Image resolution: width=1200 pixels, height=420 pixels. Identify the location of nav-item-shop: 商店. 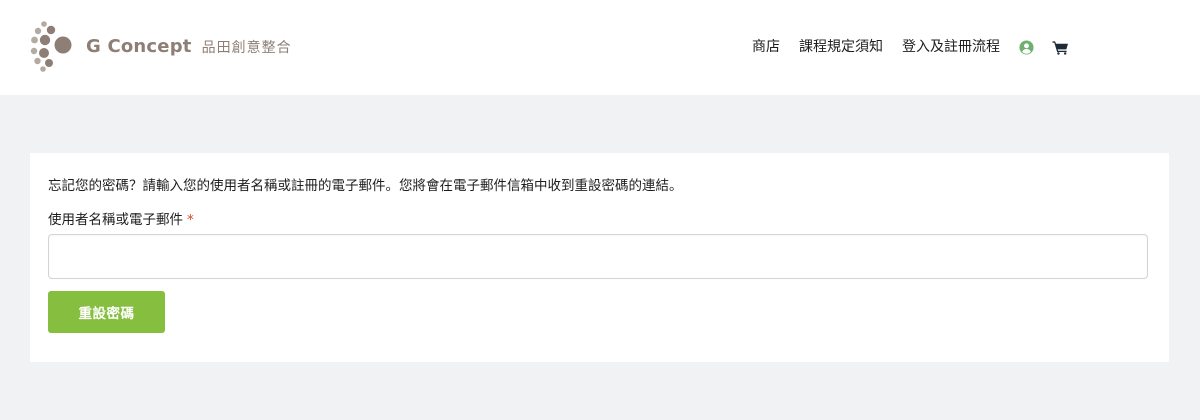
(766, 47).